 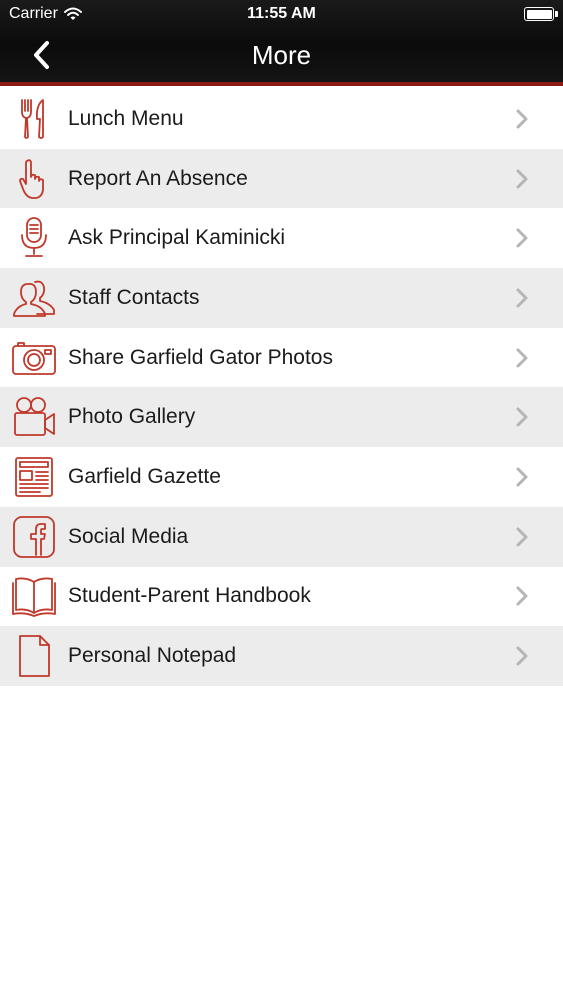 What do you see at coordinates (281, 119) in the screenshot?
I see `menu-item-lunch-menu: Lunch Menu` at bounding box center [281, 119].